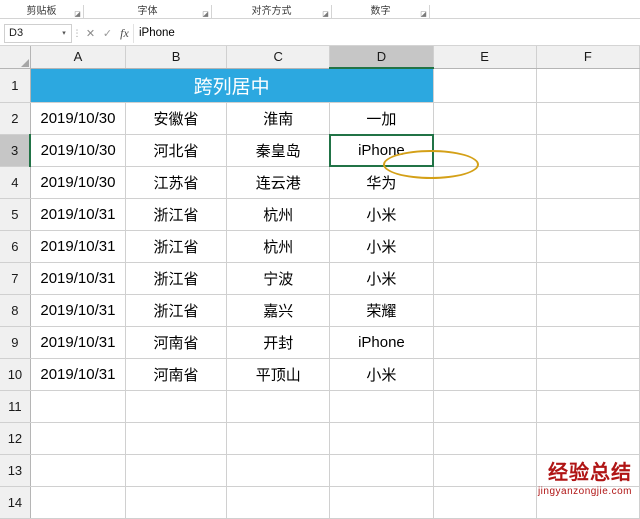 The width and height of the screenshot is (640, 519). Describe the element at coordinates (381, 470) in the screenshot. I see `cell-D13` at that location.